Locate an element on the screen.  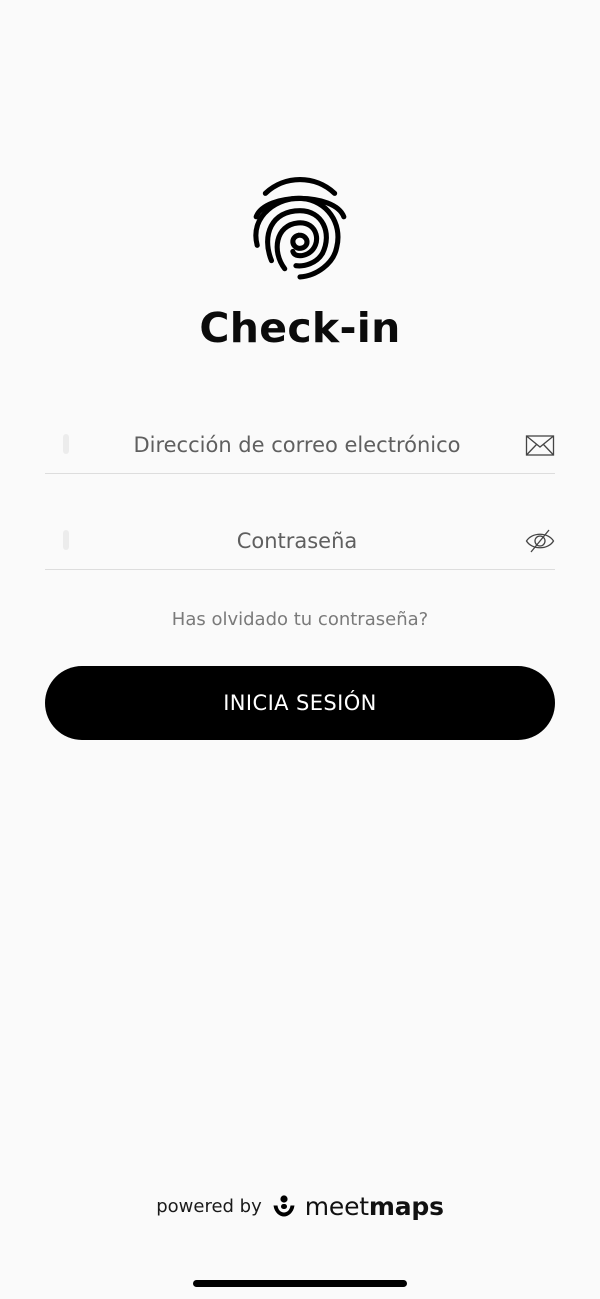
envelope-icon is located at coordinates (540, 445).